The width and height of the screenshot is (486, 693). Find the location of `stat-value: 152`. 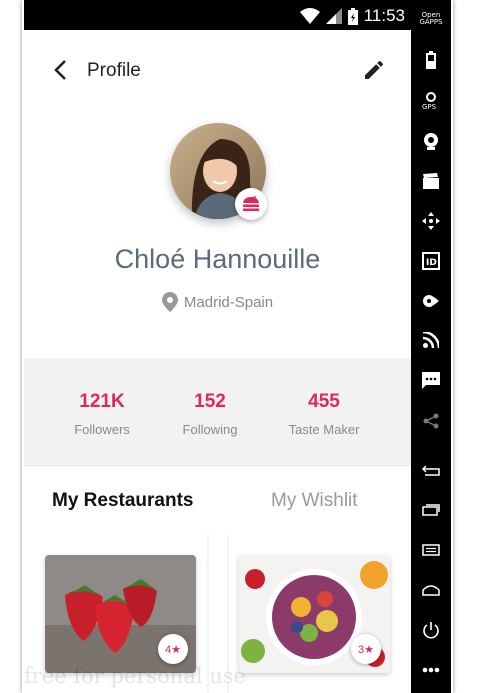

stat-value: 152 is located at coordinates (210, 401).